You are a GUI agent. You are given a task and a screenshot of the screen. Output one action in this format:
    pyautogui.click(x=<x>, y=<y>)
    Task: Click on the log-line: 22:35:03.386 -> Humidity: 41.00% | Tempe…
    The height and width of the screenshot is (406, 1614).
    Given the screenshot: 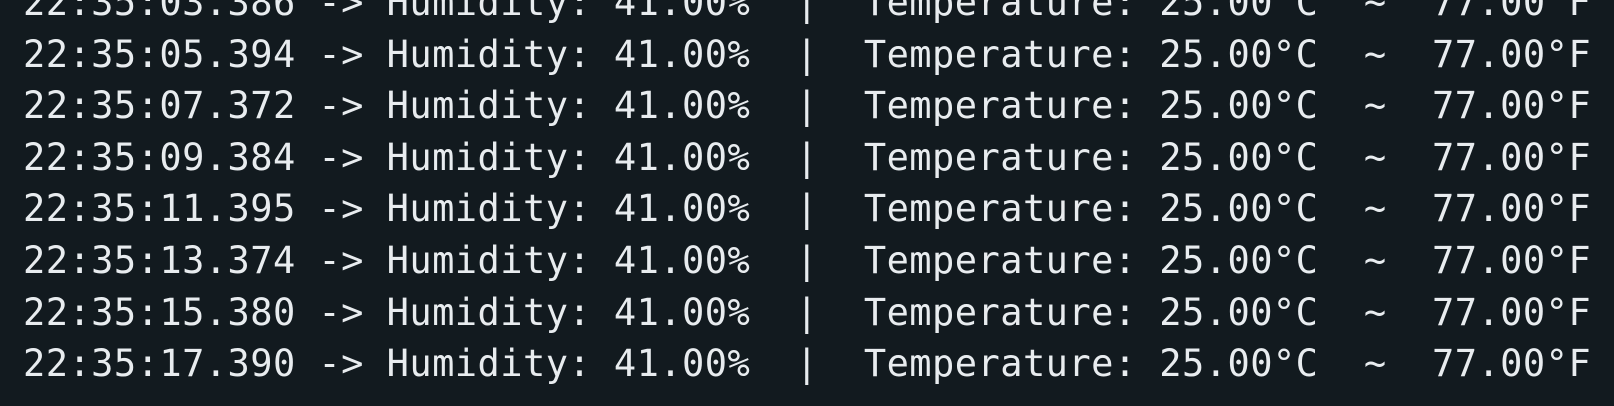 What is the action you would take?
    pyautogui.click(x=807, y=12)
    